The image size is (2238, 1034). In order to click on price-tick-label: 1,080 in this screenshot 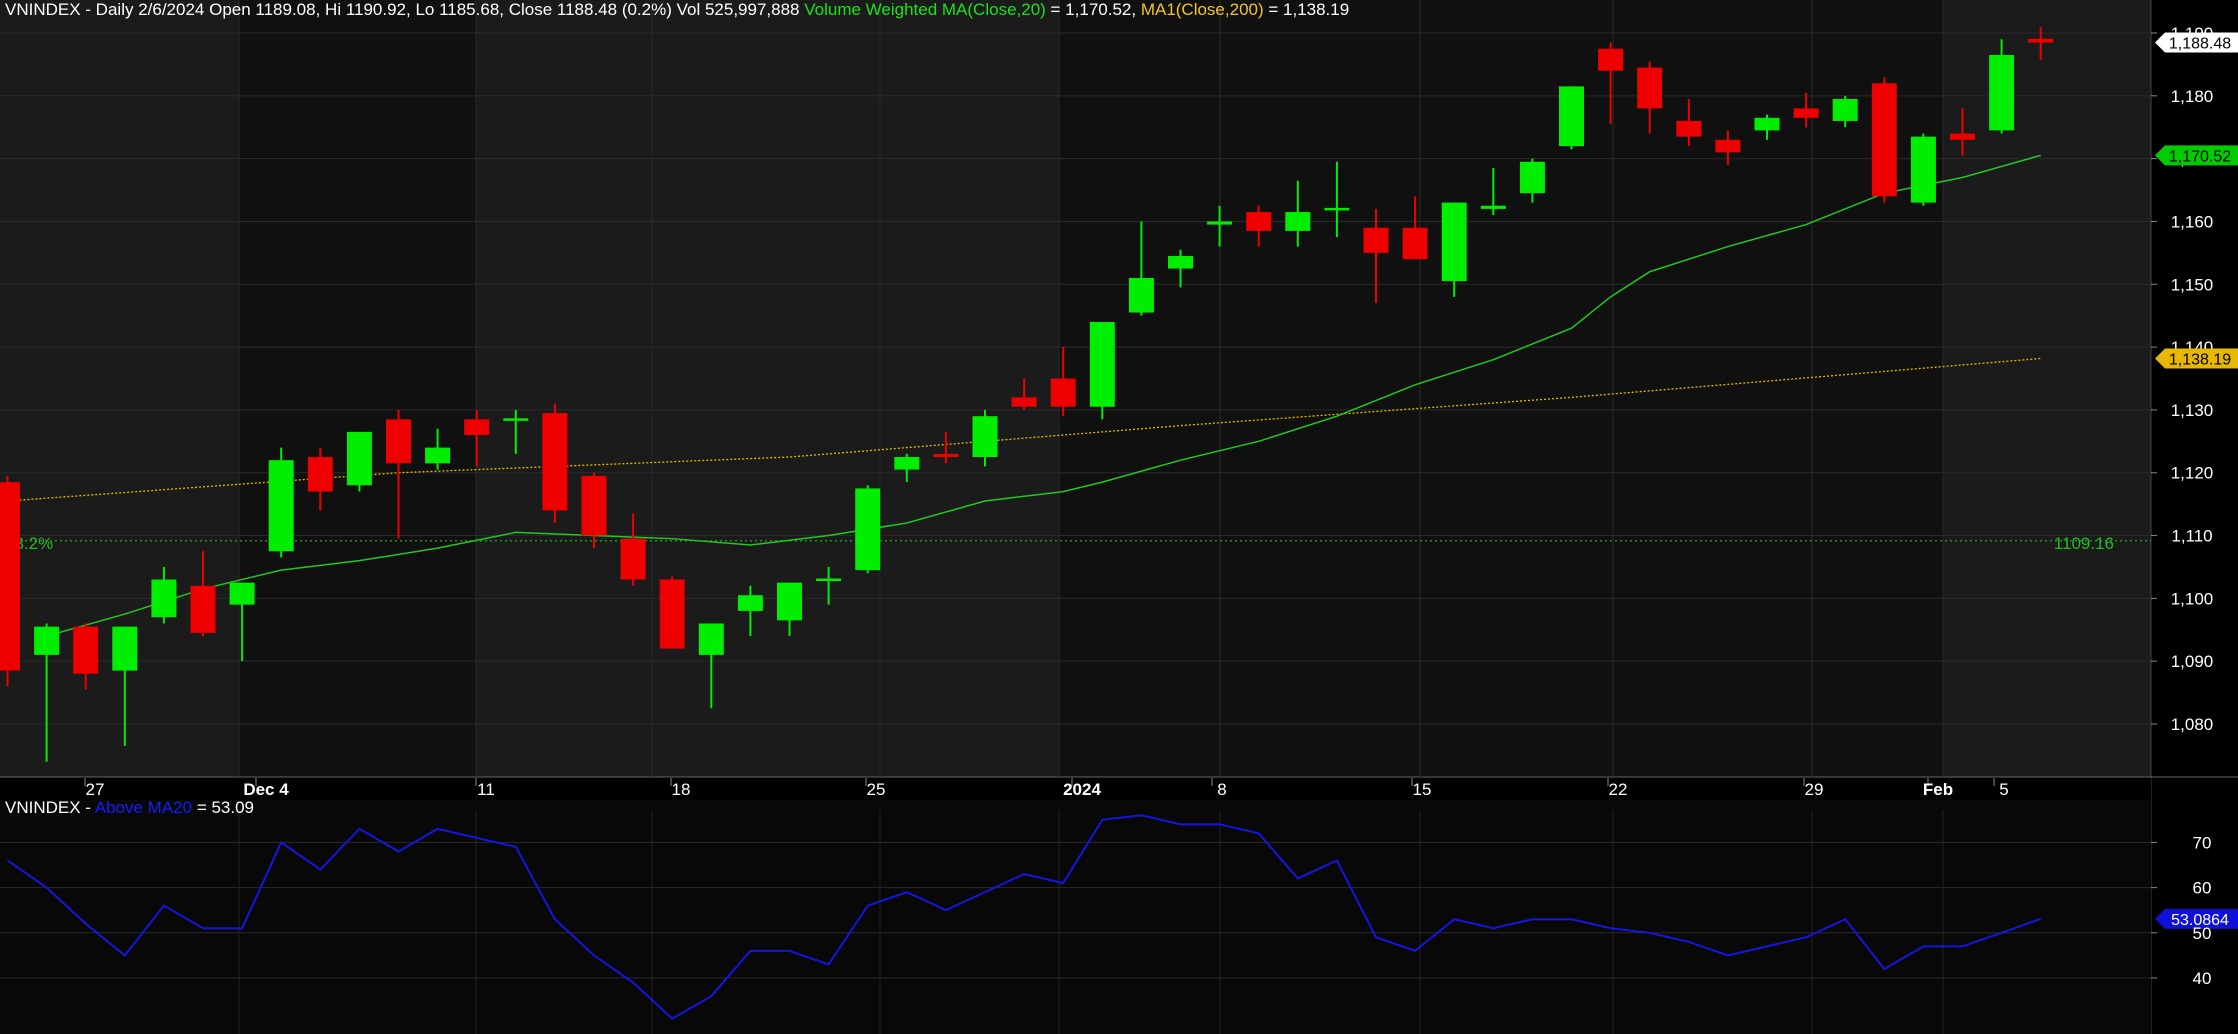, I will do `click(2192, 724)`.